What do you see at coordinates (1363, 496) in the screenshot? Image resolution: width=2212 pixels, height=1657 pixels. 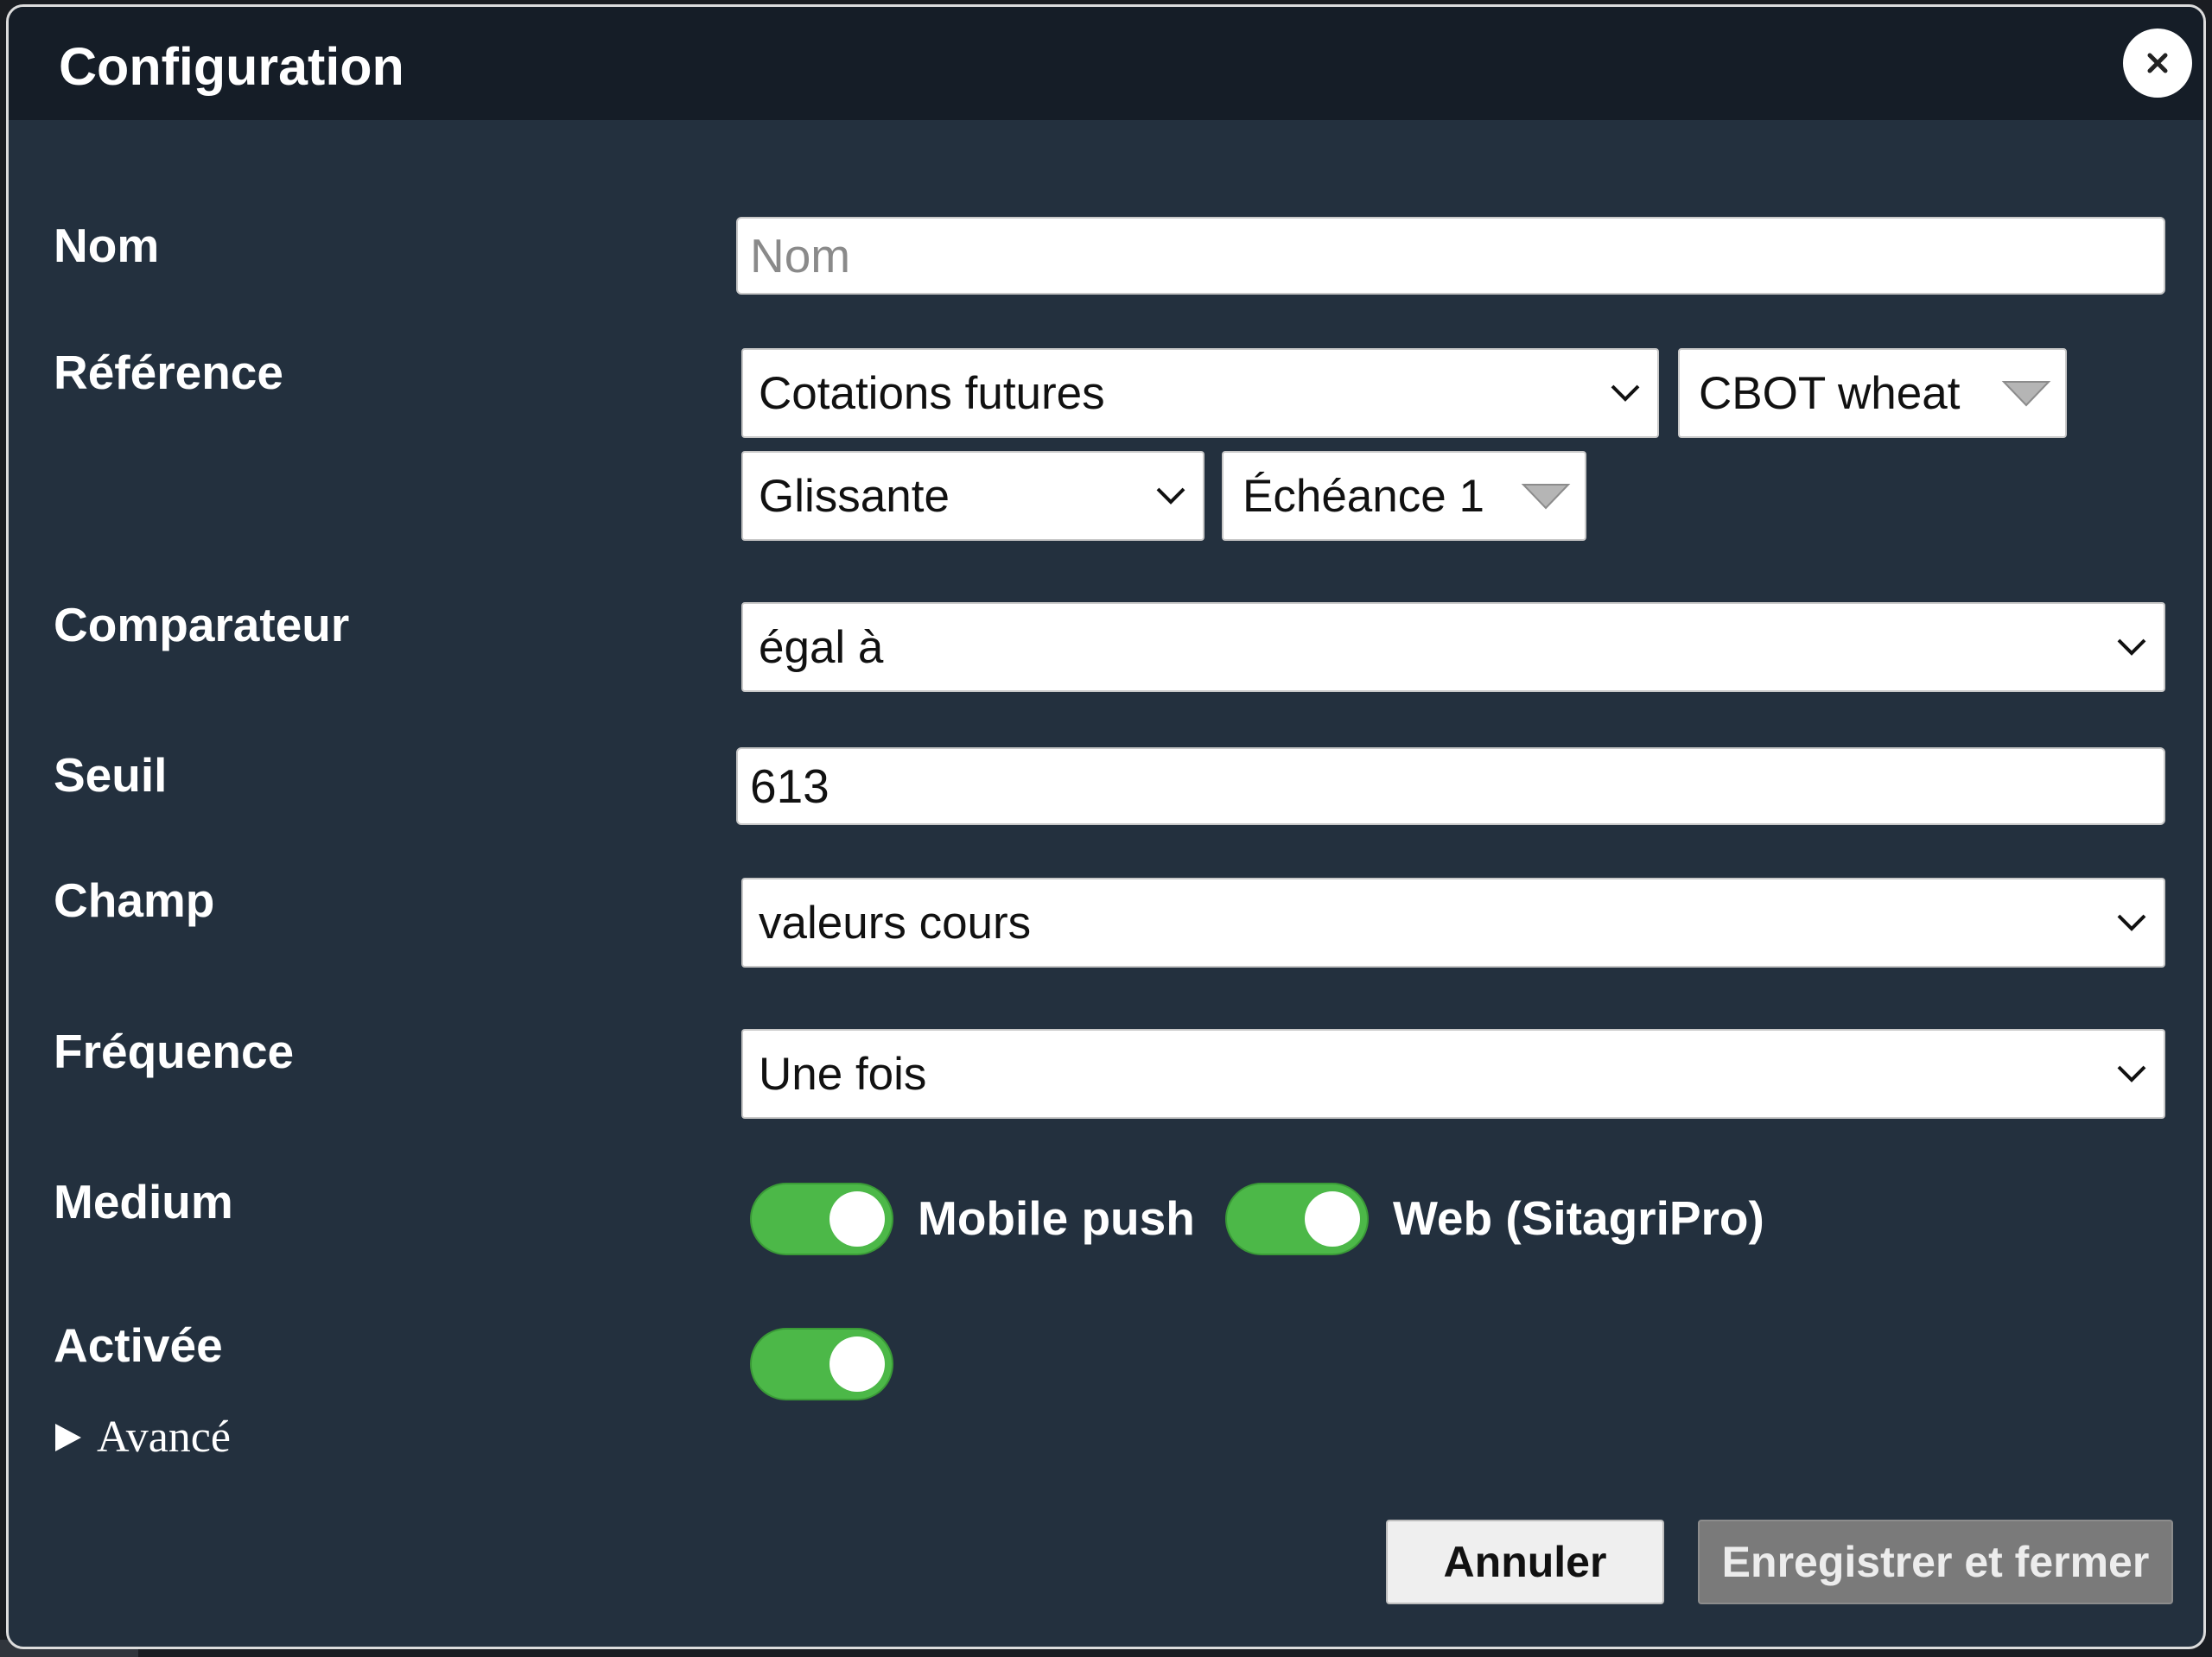 I see `reference-maturity-value: Échéance 1` at bounding box center [1363, 496].